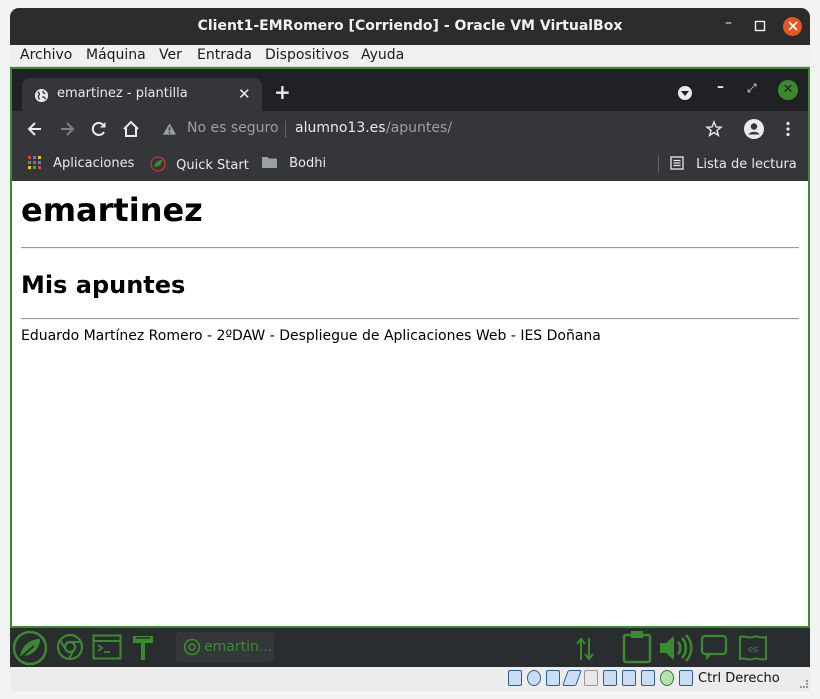  I want to click on folder-icon, so click(269, 162).